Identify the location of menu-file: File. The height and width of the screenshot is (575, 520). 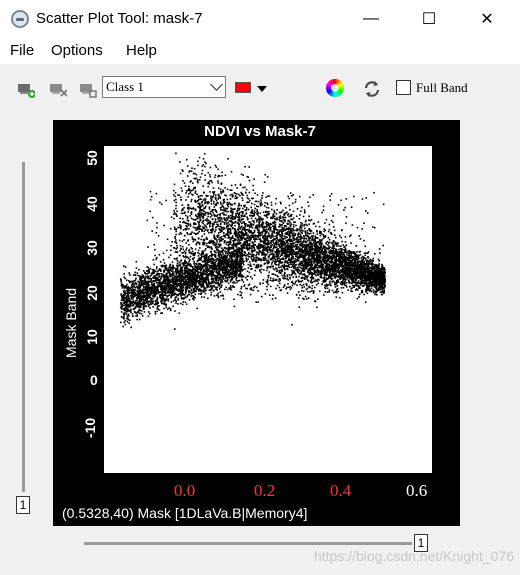
(22, 50).